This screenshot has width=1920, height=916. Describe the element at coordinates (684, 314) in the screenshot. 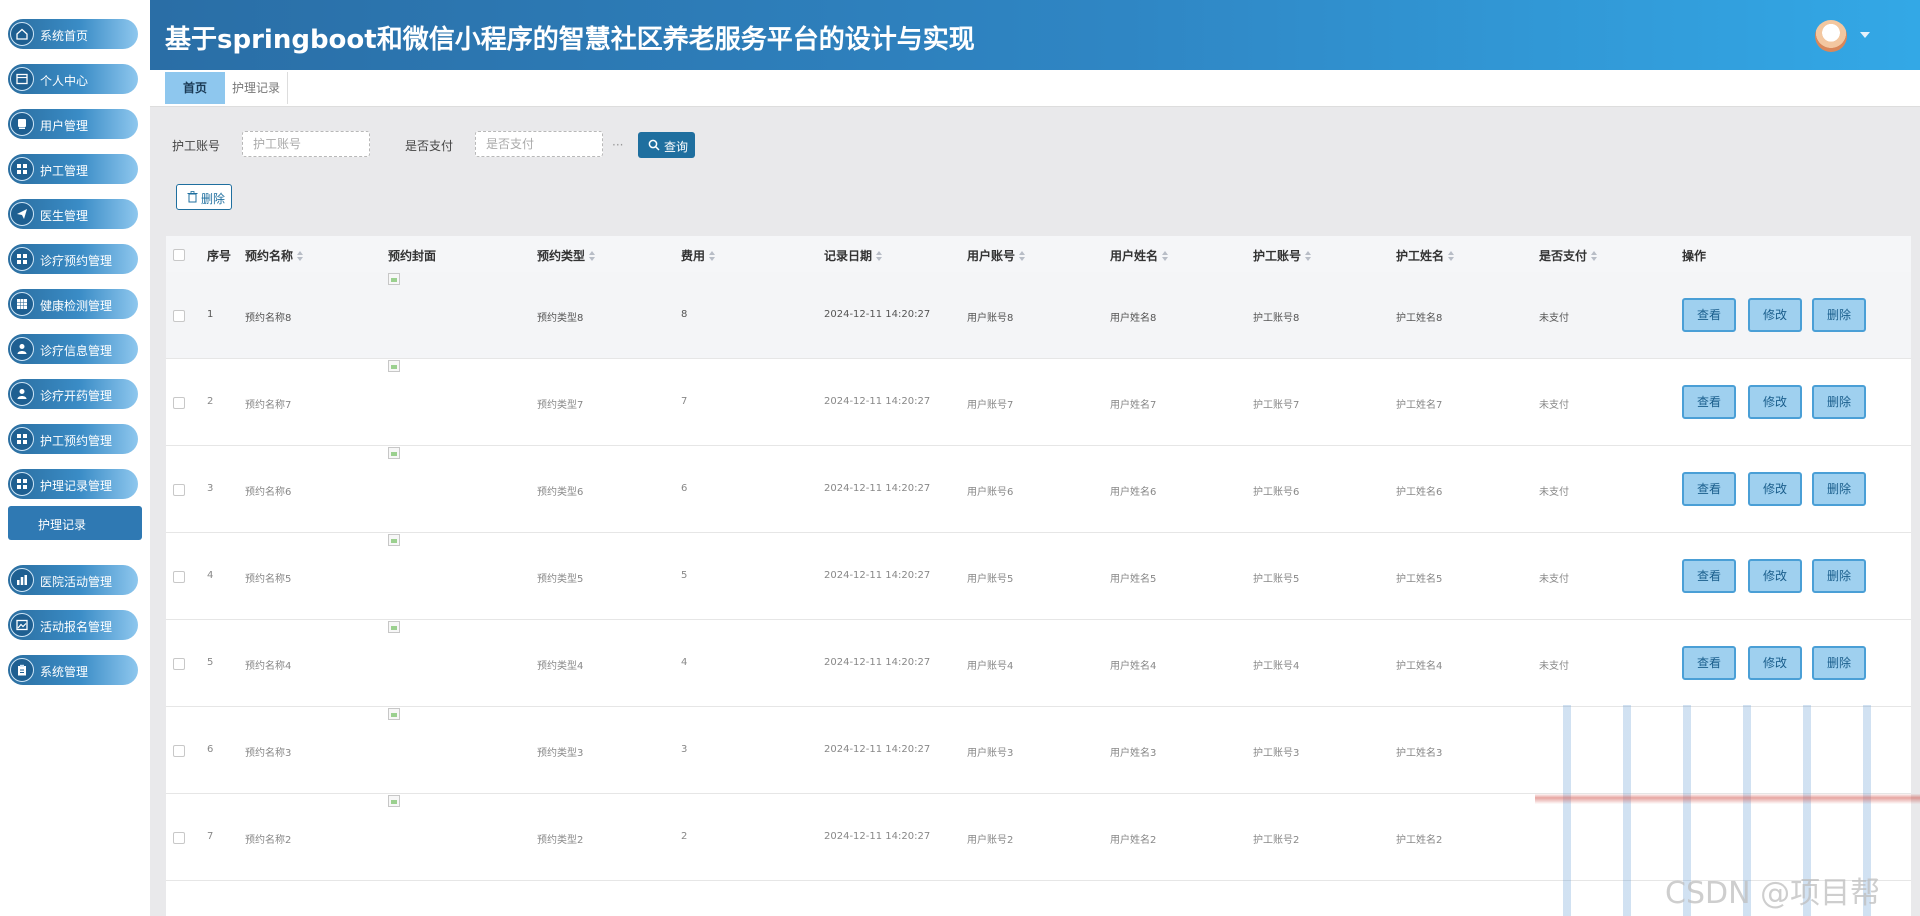

I see `cell-fee: 8` at that location.